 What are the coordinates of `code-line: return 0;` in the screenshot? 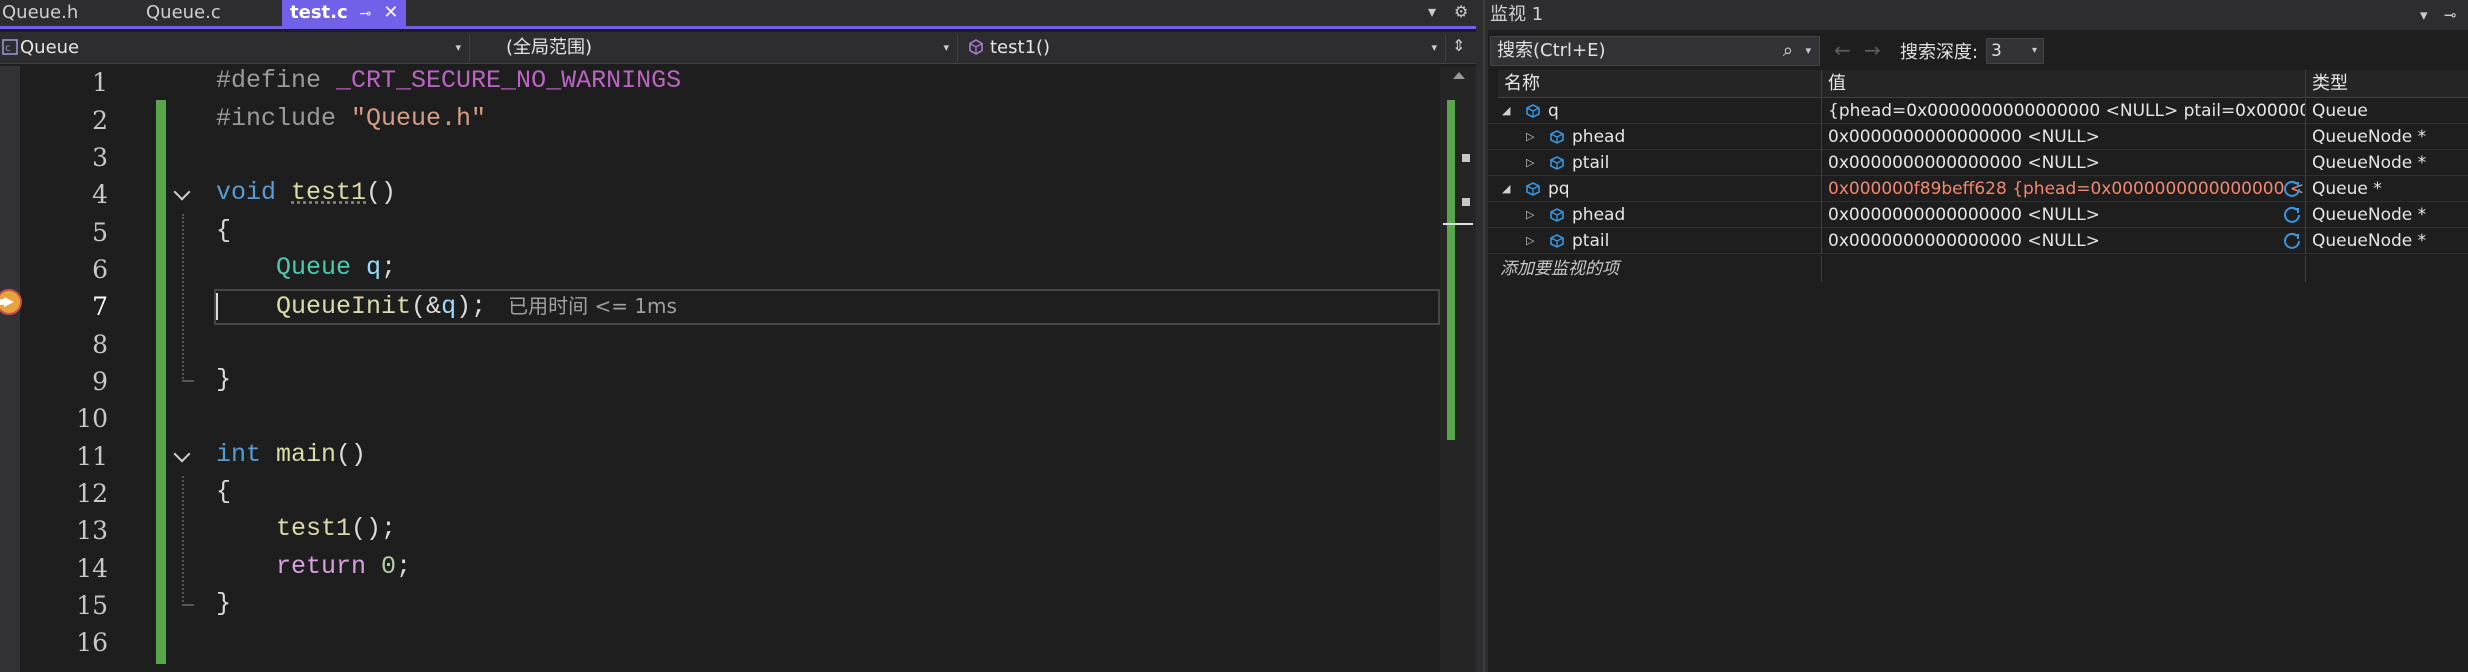 It's located at (313, 566).